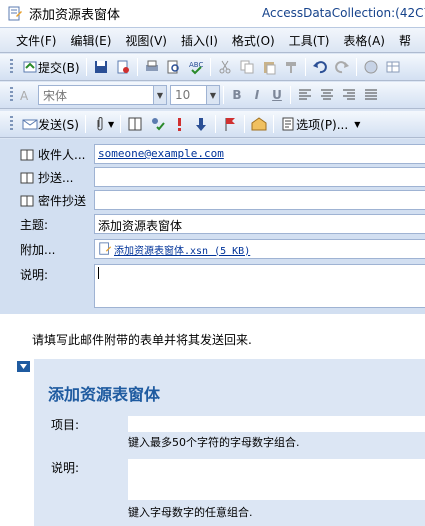  I want to click on flag-button, so click(230, 124).